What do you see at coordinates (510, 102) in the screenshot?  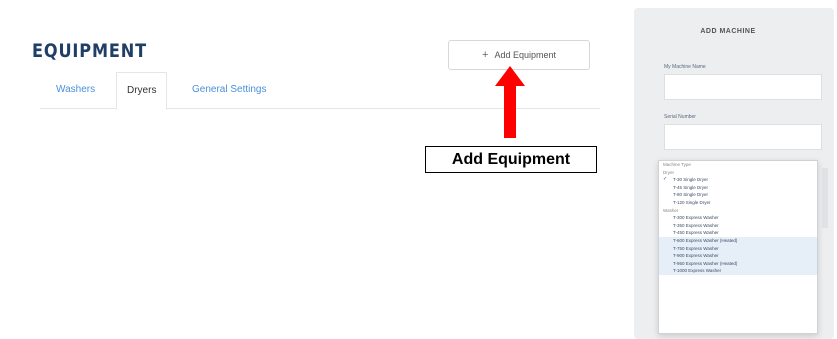 I see `red-arrow-icon` at bounding box center [510, 102].